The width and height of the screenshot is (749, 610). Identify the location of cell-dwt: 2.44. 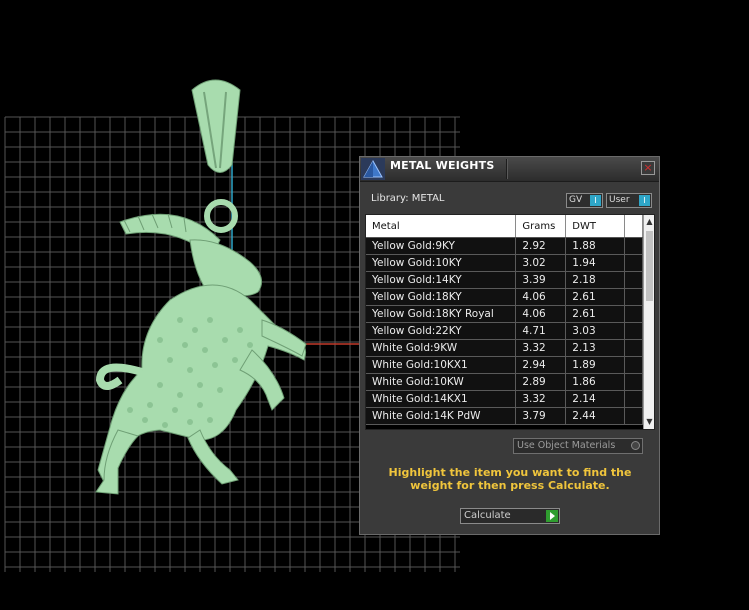
(595, 416).